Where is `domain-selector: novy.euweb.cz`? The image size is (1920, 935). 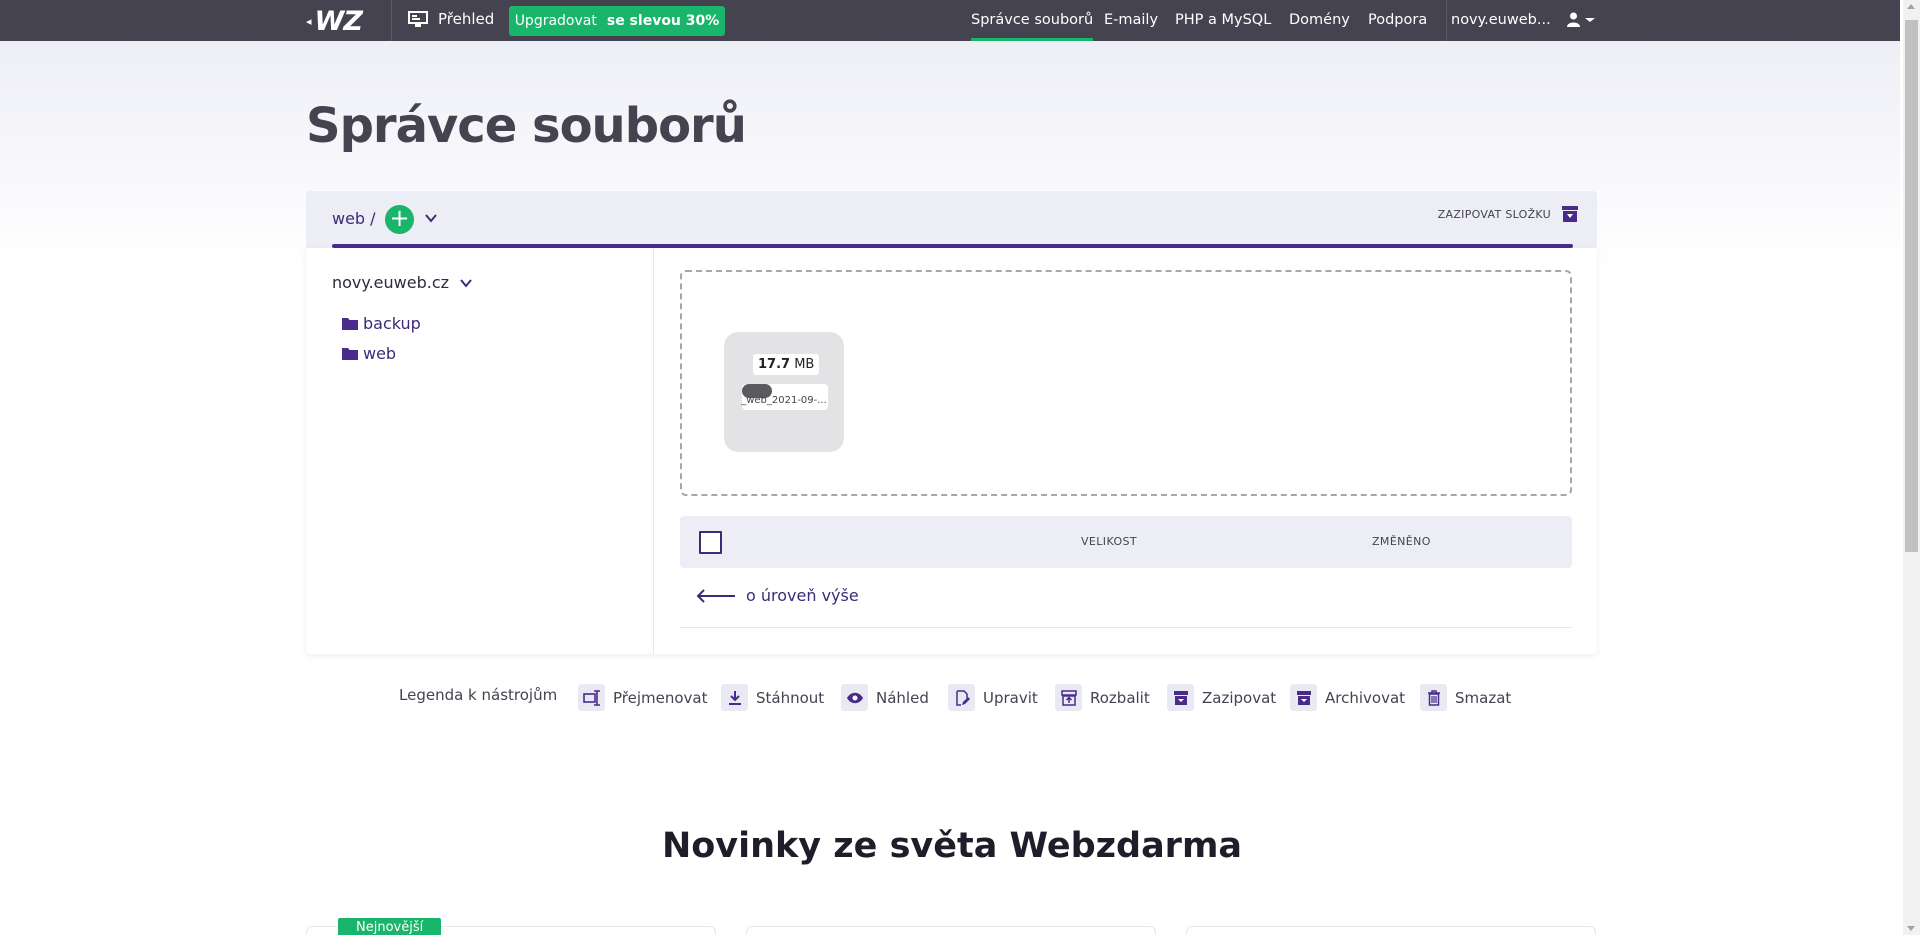 domain-selector: novy.euweb.cz is located at coordinates (402, 282).